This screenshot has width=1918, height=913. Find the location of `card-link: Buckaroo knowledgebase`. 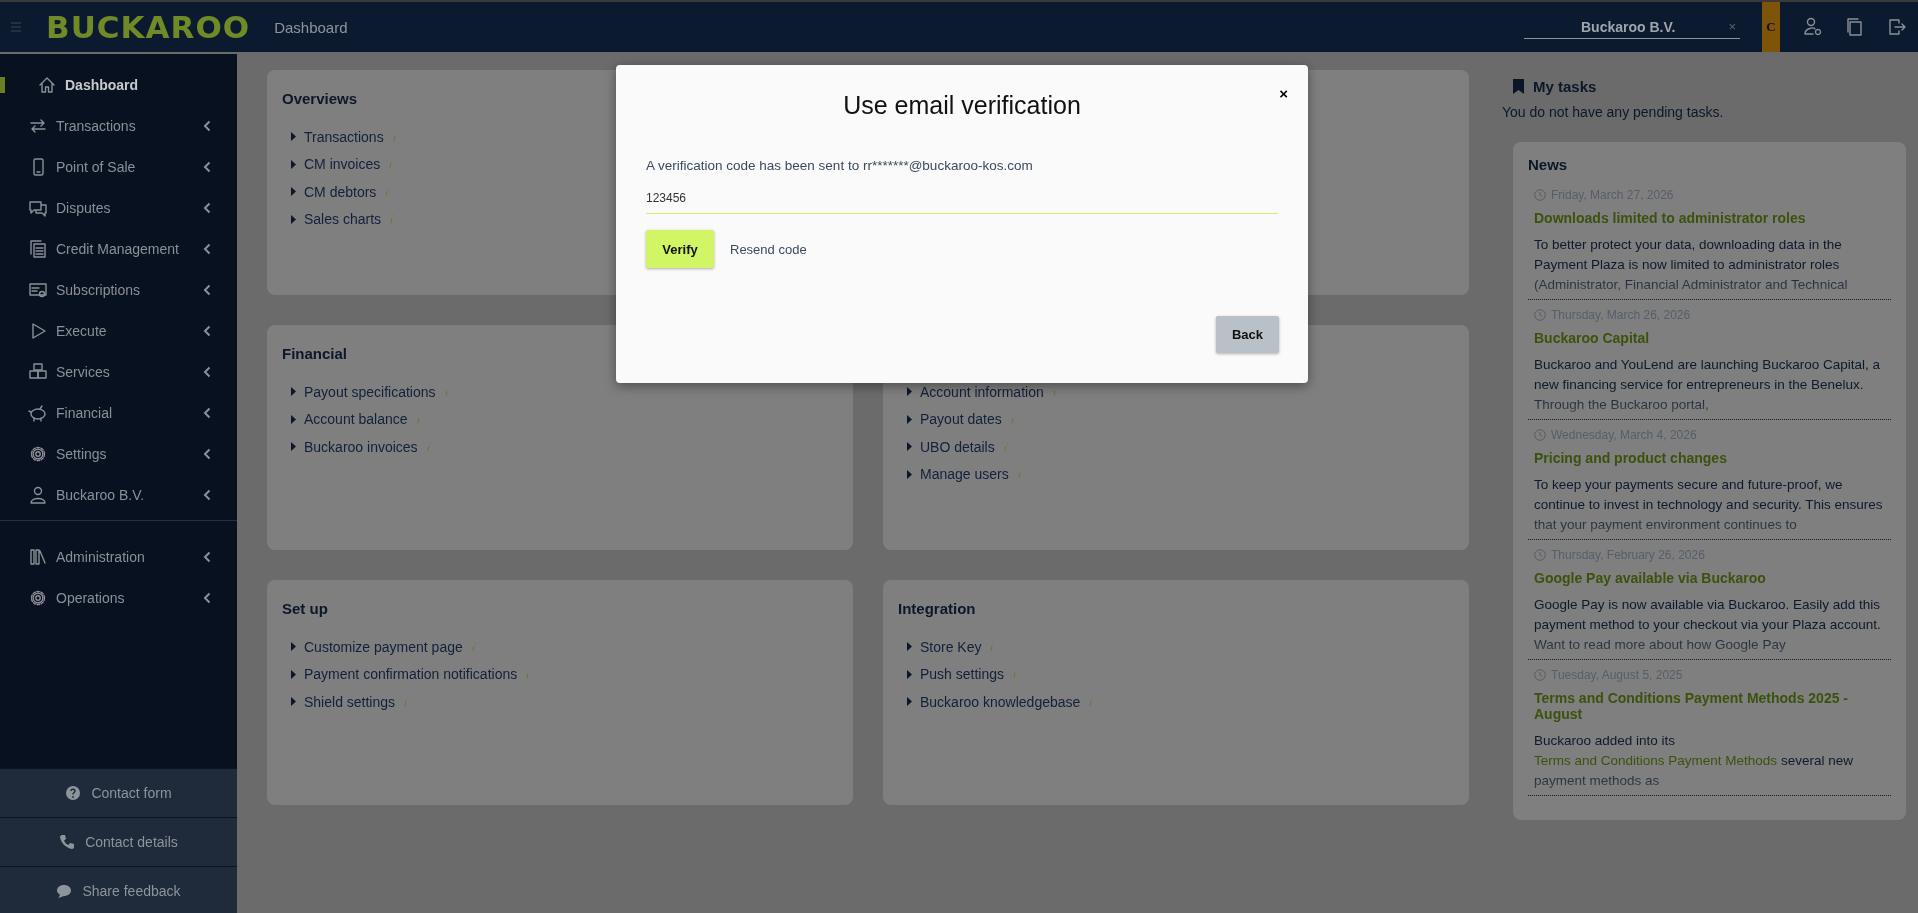

card-link: Buckaroo knowledgebase is located at coordinates (1000, 701).